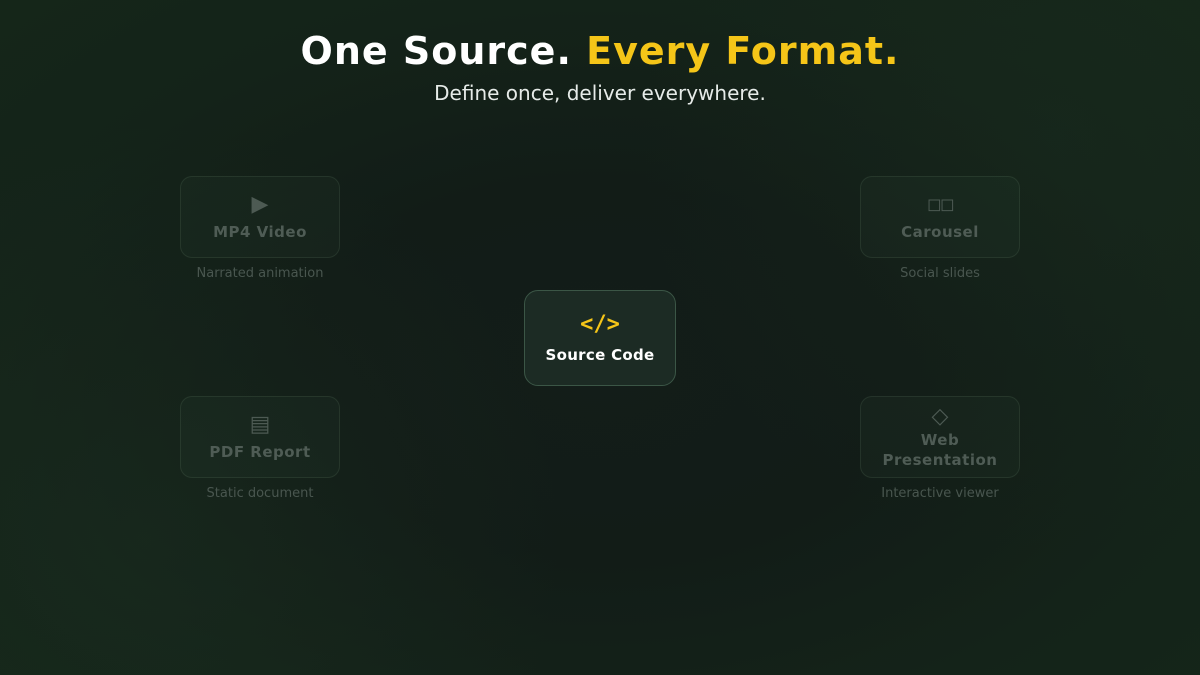 The height and width of the screenshot is (675, 1200). What do you see at coordinates (940, 493) in the screenshot?
I see `output-caption: Interactive viewer` at bounding box center [940, 493].